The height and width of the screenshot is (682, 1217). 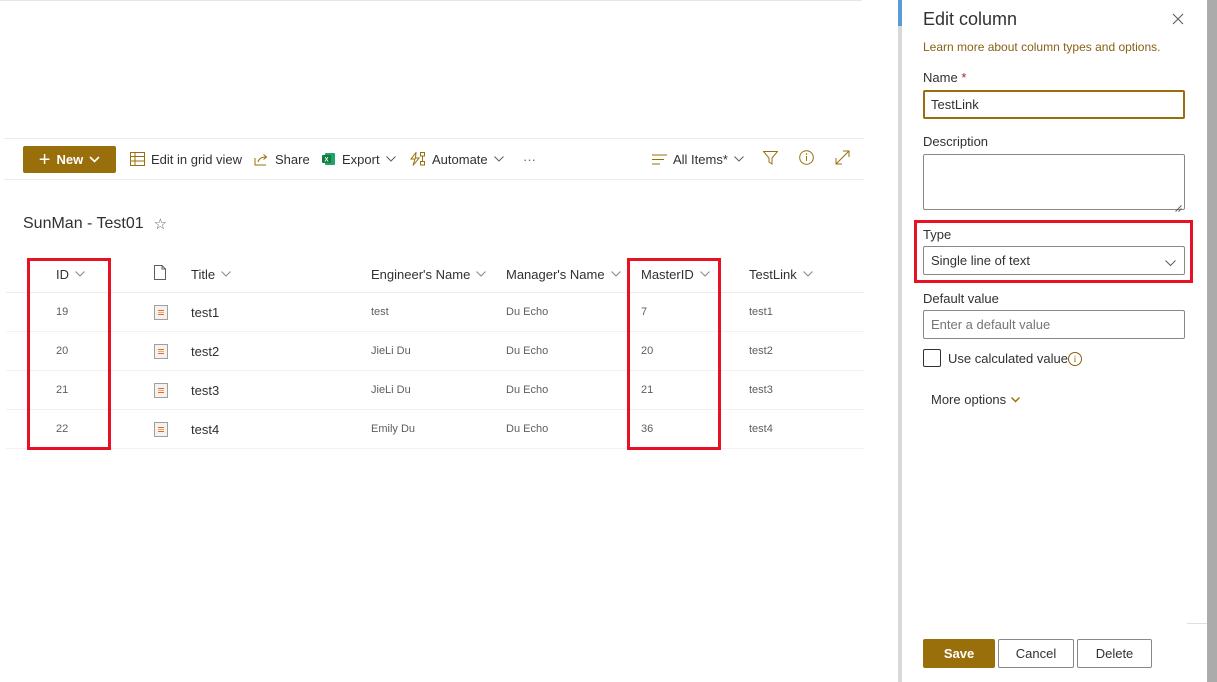 I want to click on cancel-button: Cancel, so click(x=1036, y=653).